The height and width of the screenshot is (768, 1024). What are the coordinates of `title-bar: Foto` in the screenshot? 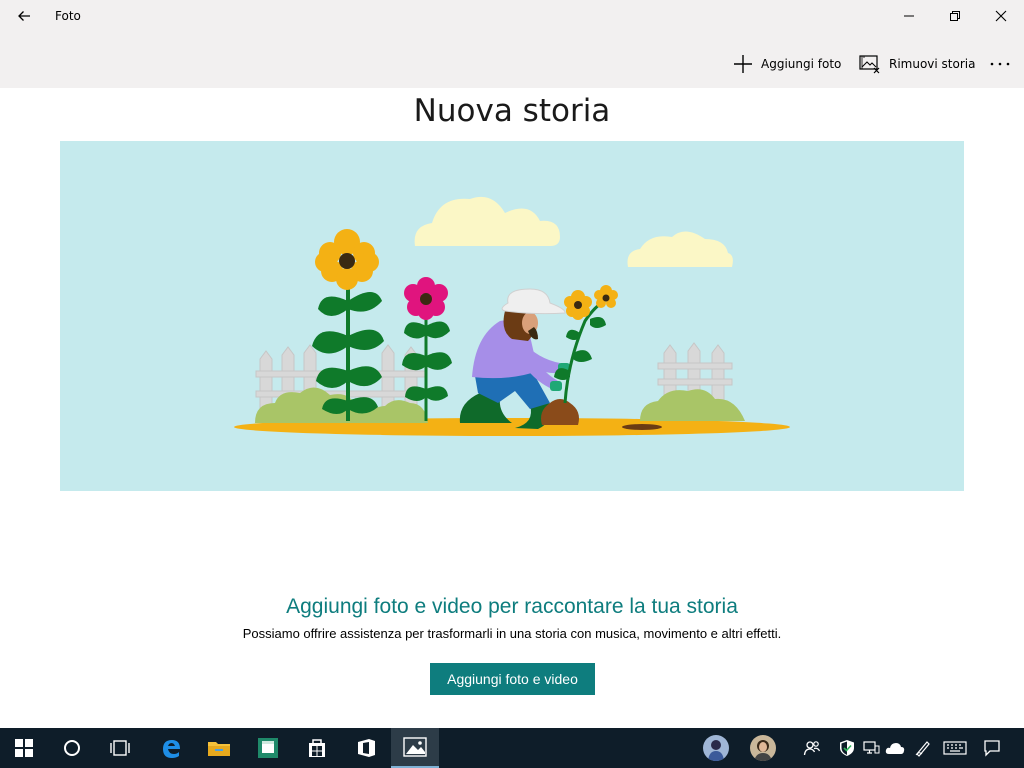 It's located at (512, 16).